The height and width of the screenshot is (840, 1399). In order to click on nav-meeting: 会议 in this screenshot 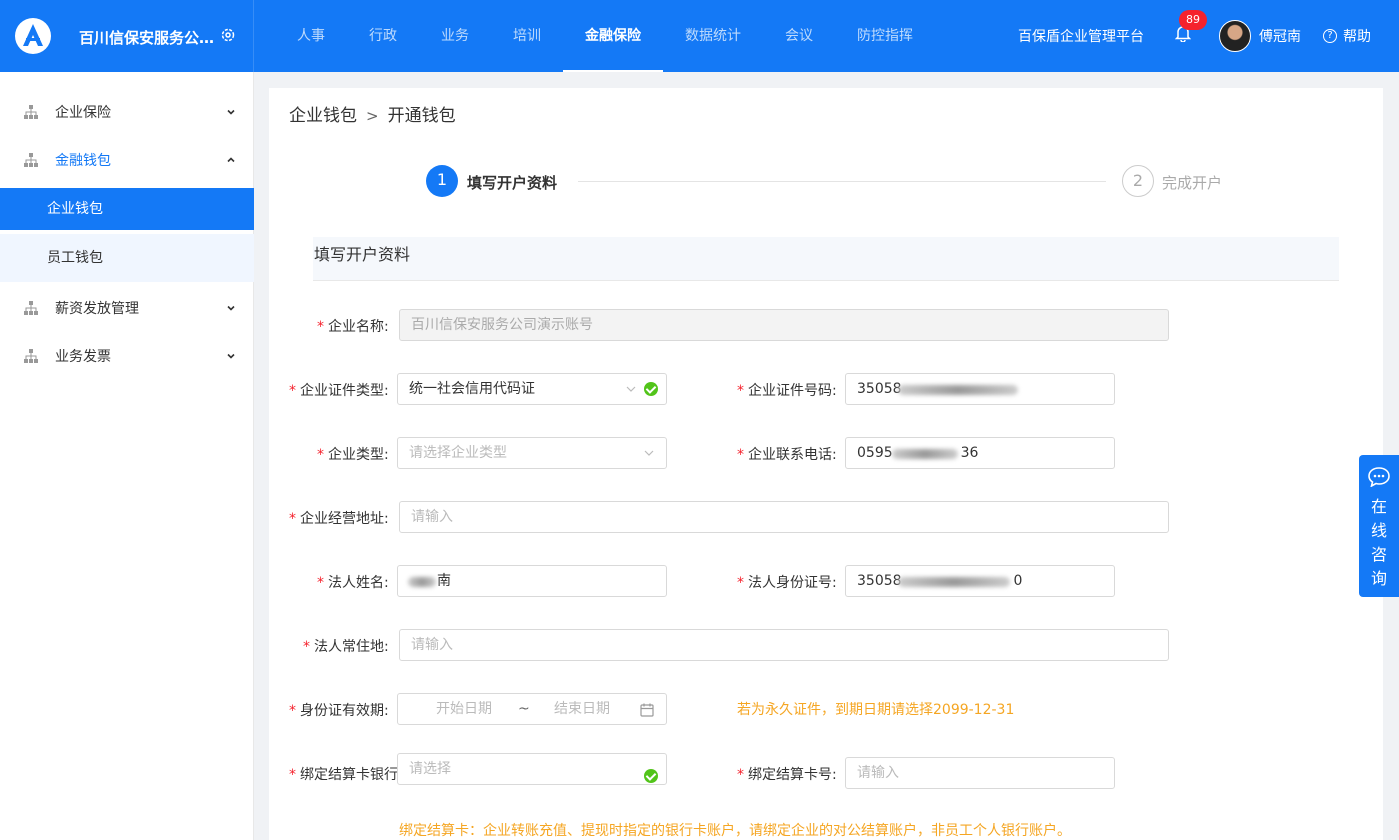, I will do `click(799, 36)`.